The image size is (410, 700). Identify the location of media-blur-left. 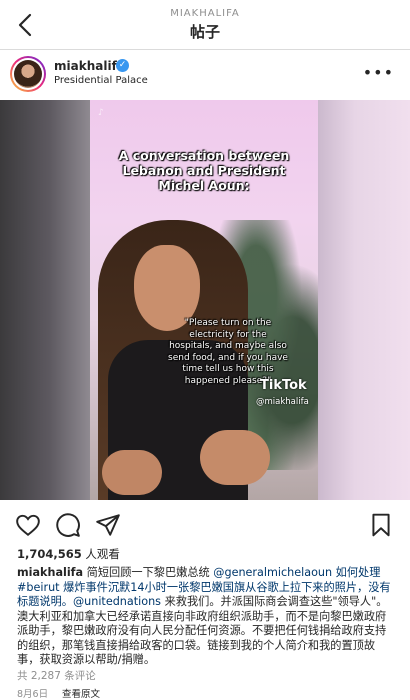
(45, 300).